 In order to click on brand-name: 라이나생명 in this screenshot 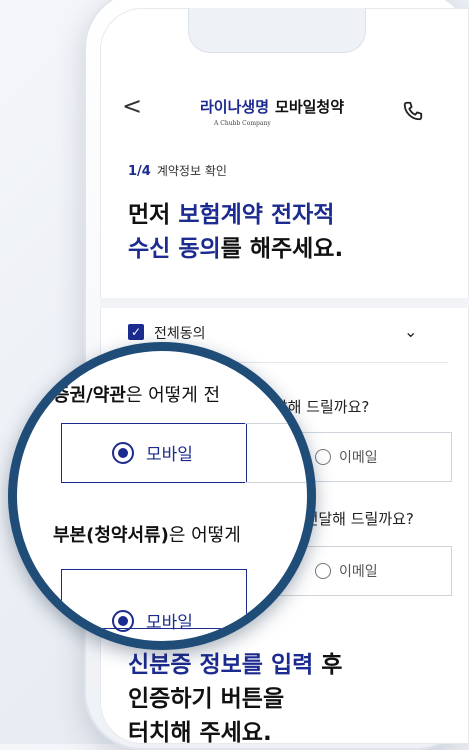, I will do `click(235, 107)`.